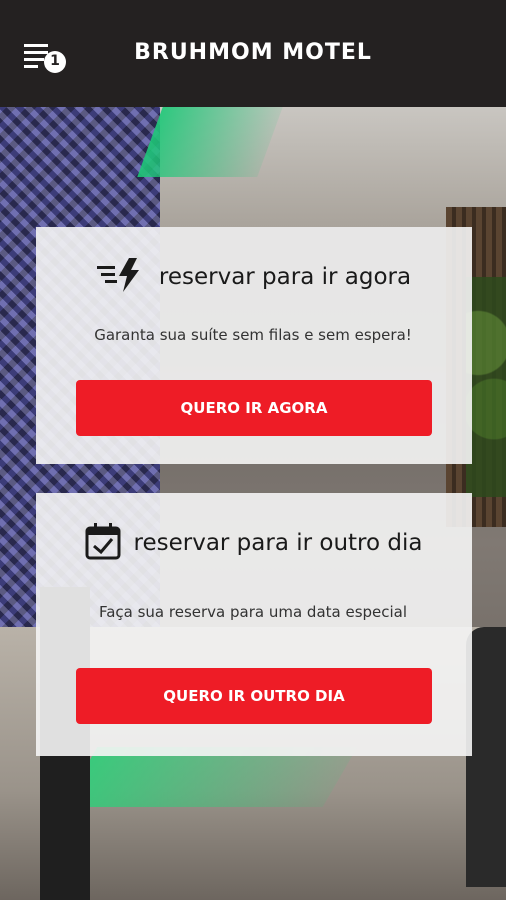 The image size is (506, 900). What do you see at coordinates (278, 543) in the screenshot?
I see `reserve-later-title: reservar para ir outro dia` at bounding box center [278, 543].